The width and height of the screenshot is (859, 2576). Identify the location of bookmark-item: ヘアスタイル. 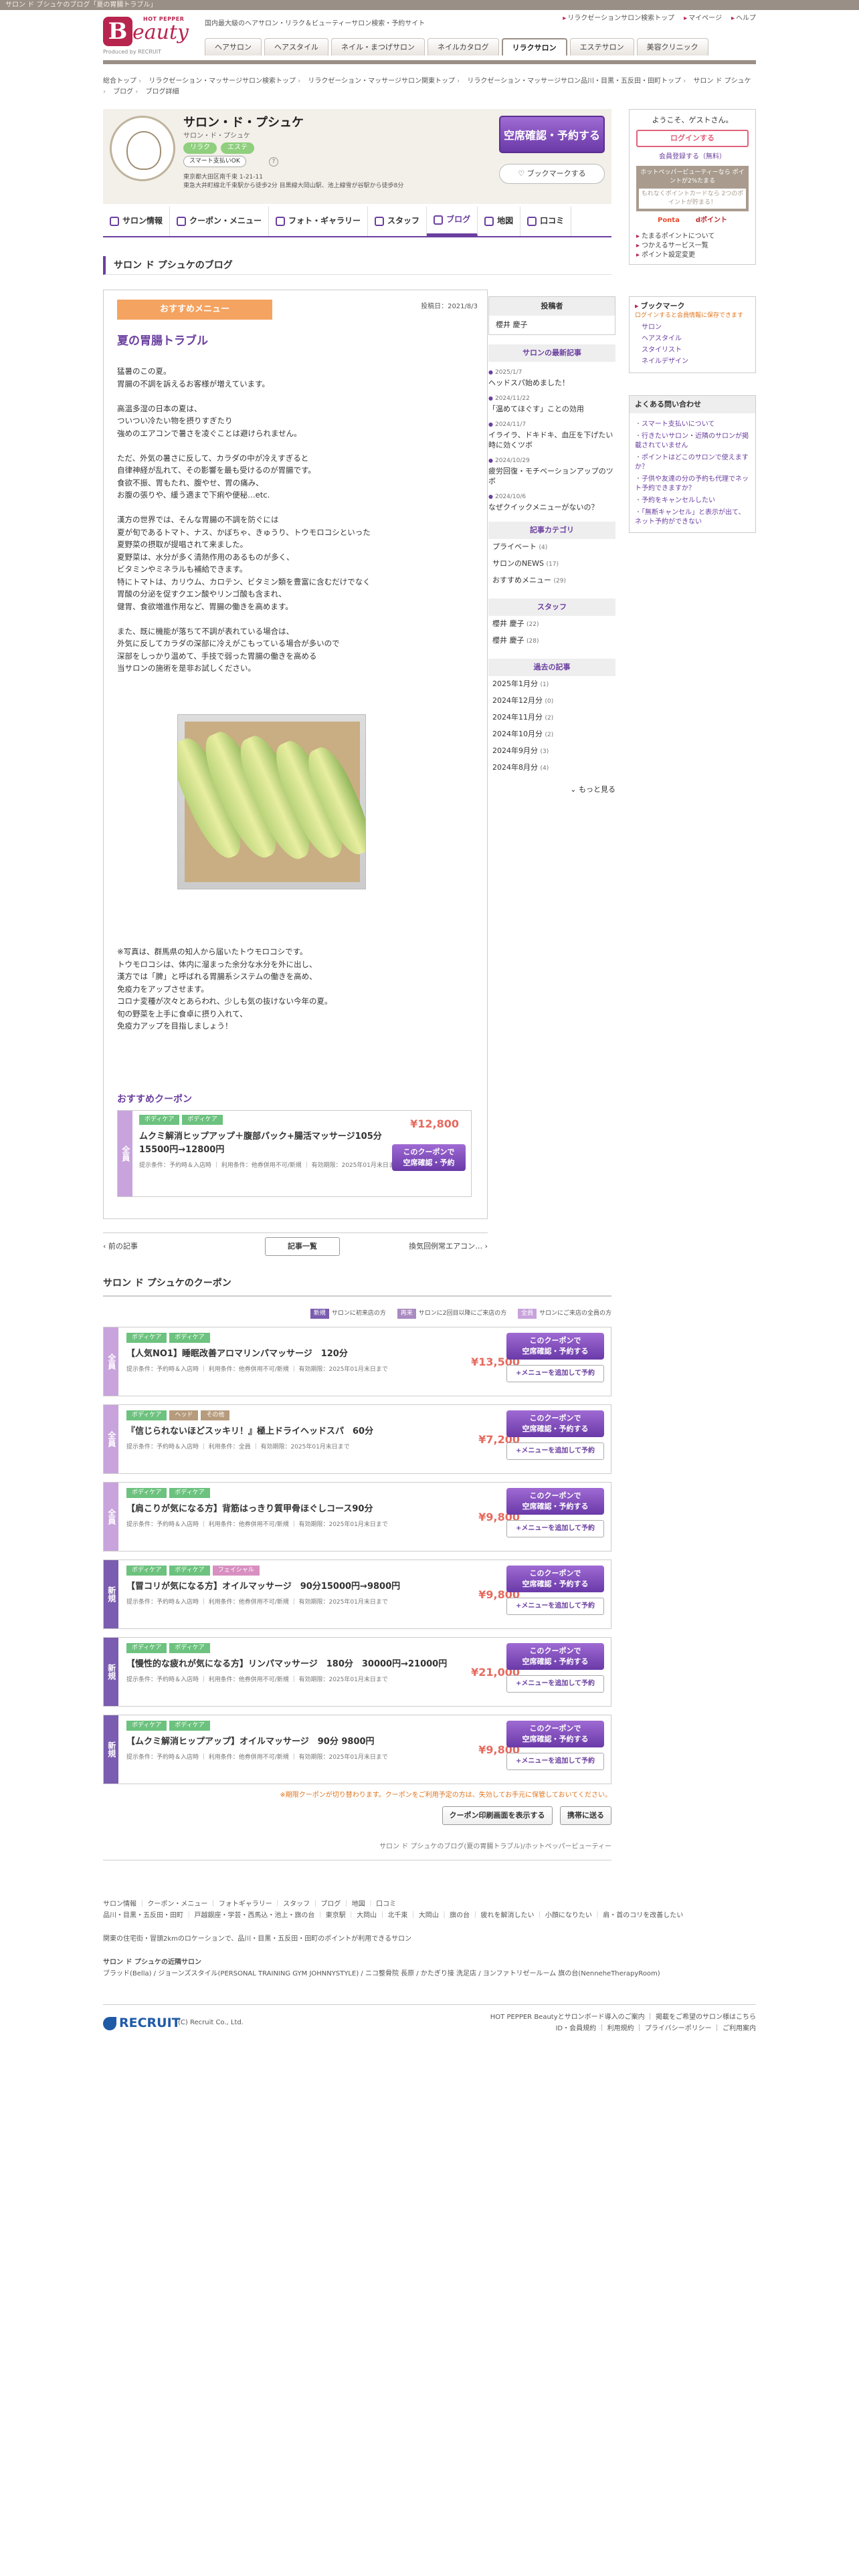
(696, 338).